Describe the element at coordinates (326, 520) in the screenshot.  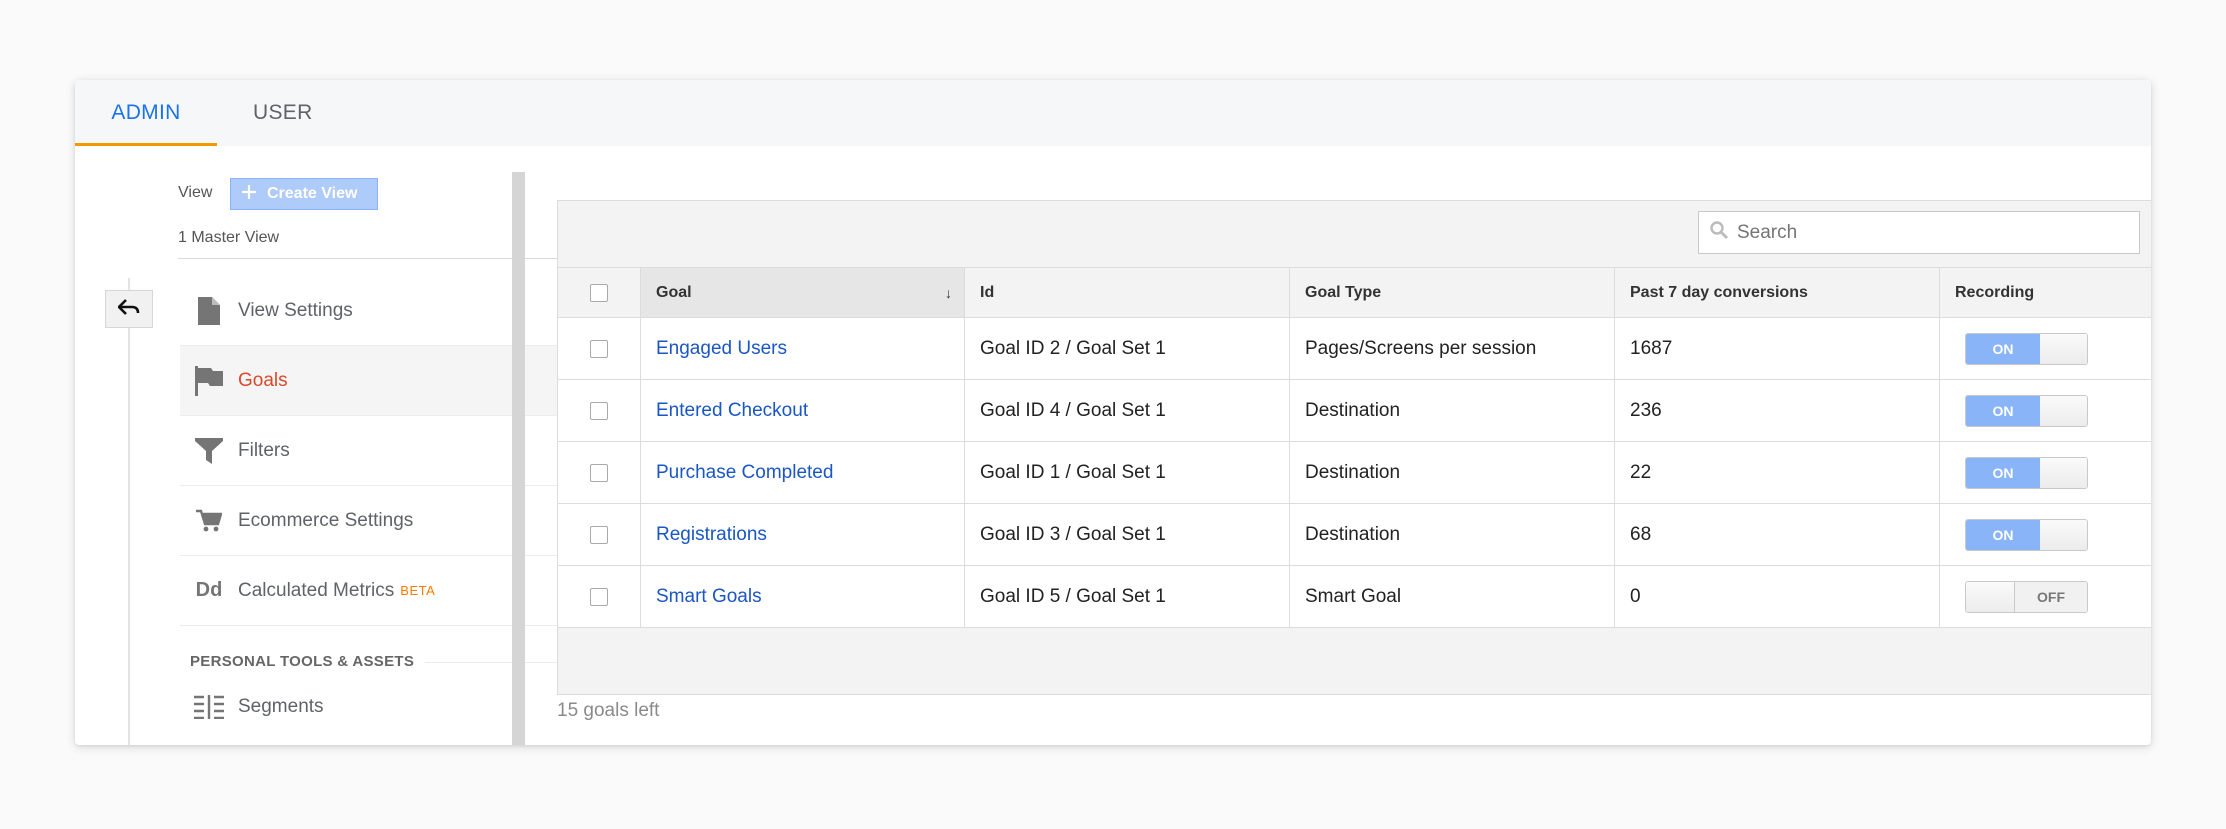
I see `nav-item-label: Ecommerce Settings` at that location.